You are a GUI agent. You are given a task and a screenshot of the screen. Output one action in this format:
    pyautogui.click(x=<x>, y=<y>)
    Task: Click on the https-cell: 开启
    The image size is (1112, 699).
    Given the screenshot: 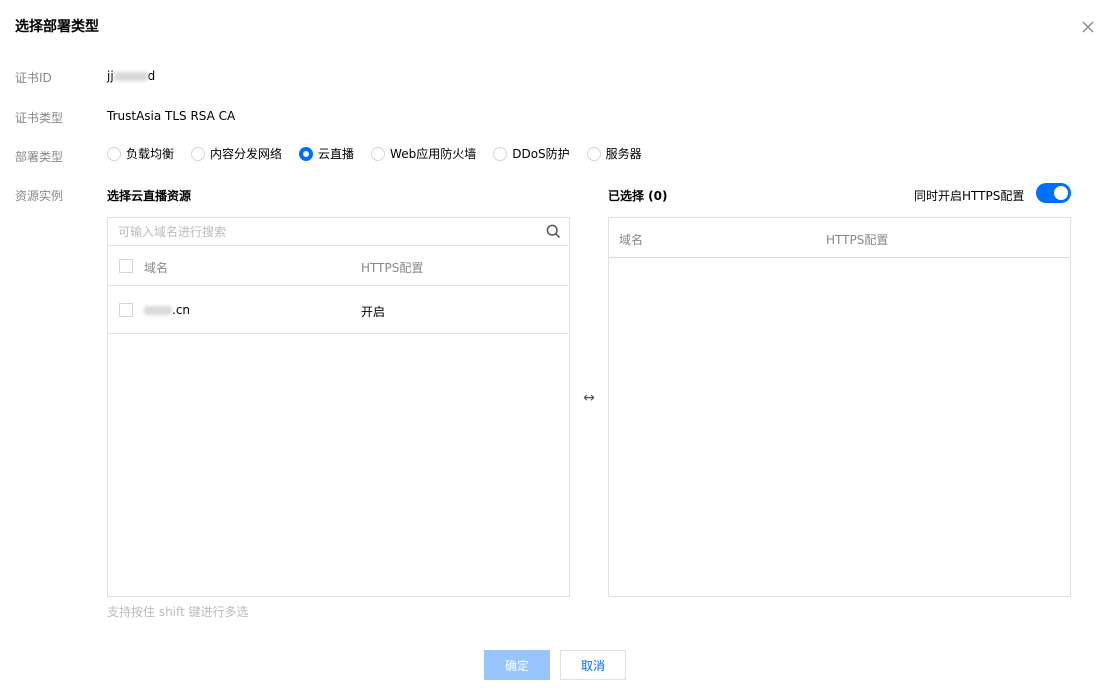 What is the action you would take?
    pyautogui.click(x=373, y=312)
    